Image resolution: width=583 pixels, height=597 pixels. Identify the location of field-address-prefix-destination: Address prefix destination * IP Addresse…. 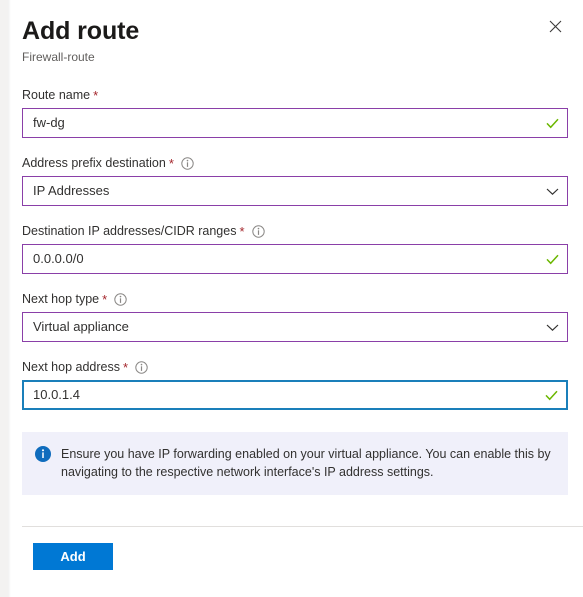
(295, 180).